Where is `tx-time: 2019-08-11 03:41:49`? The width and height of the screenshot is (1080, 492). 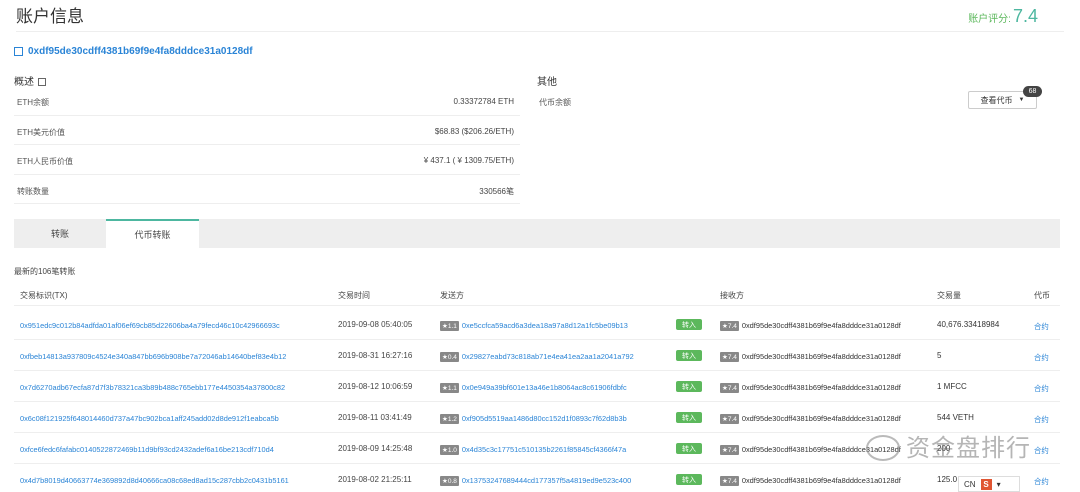
tx-time: 2019-08-11 03:41:49 is located at coordinates (375, 417).